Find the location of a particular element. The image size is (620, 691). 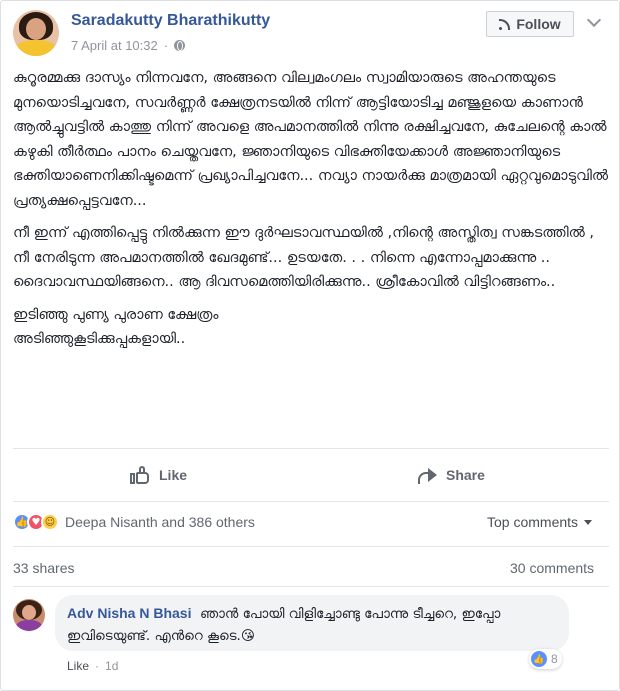

follow-button: Follow is located at coordinates (530, 24).